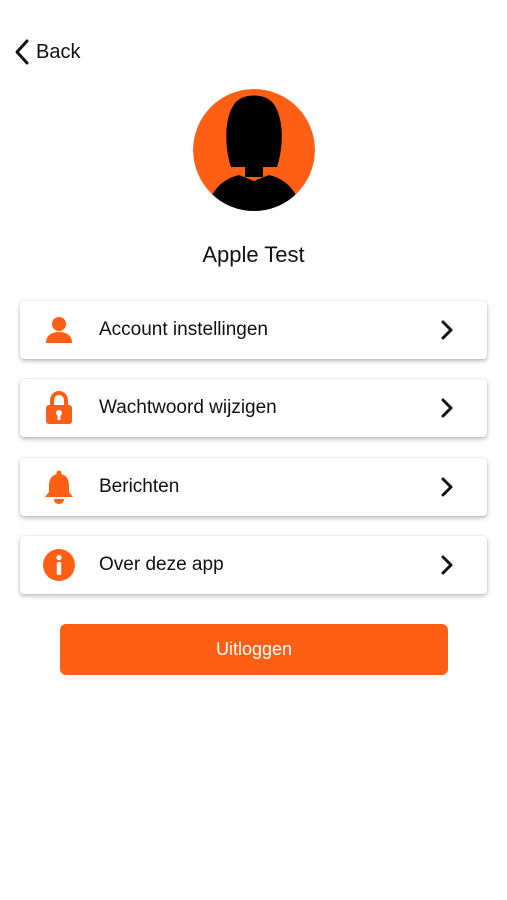 Image resolution: width=507 pixels, height=900 pixels. Describe the element at coordinates (59, 565) in the screenshot. I see `info-icon` at that location.